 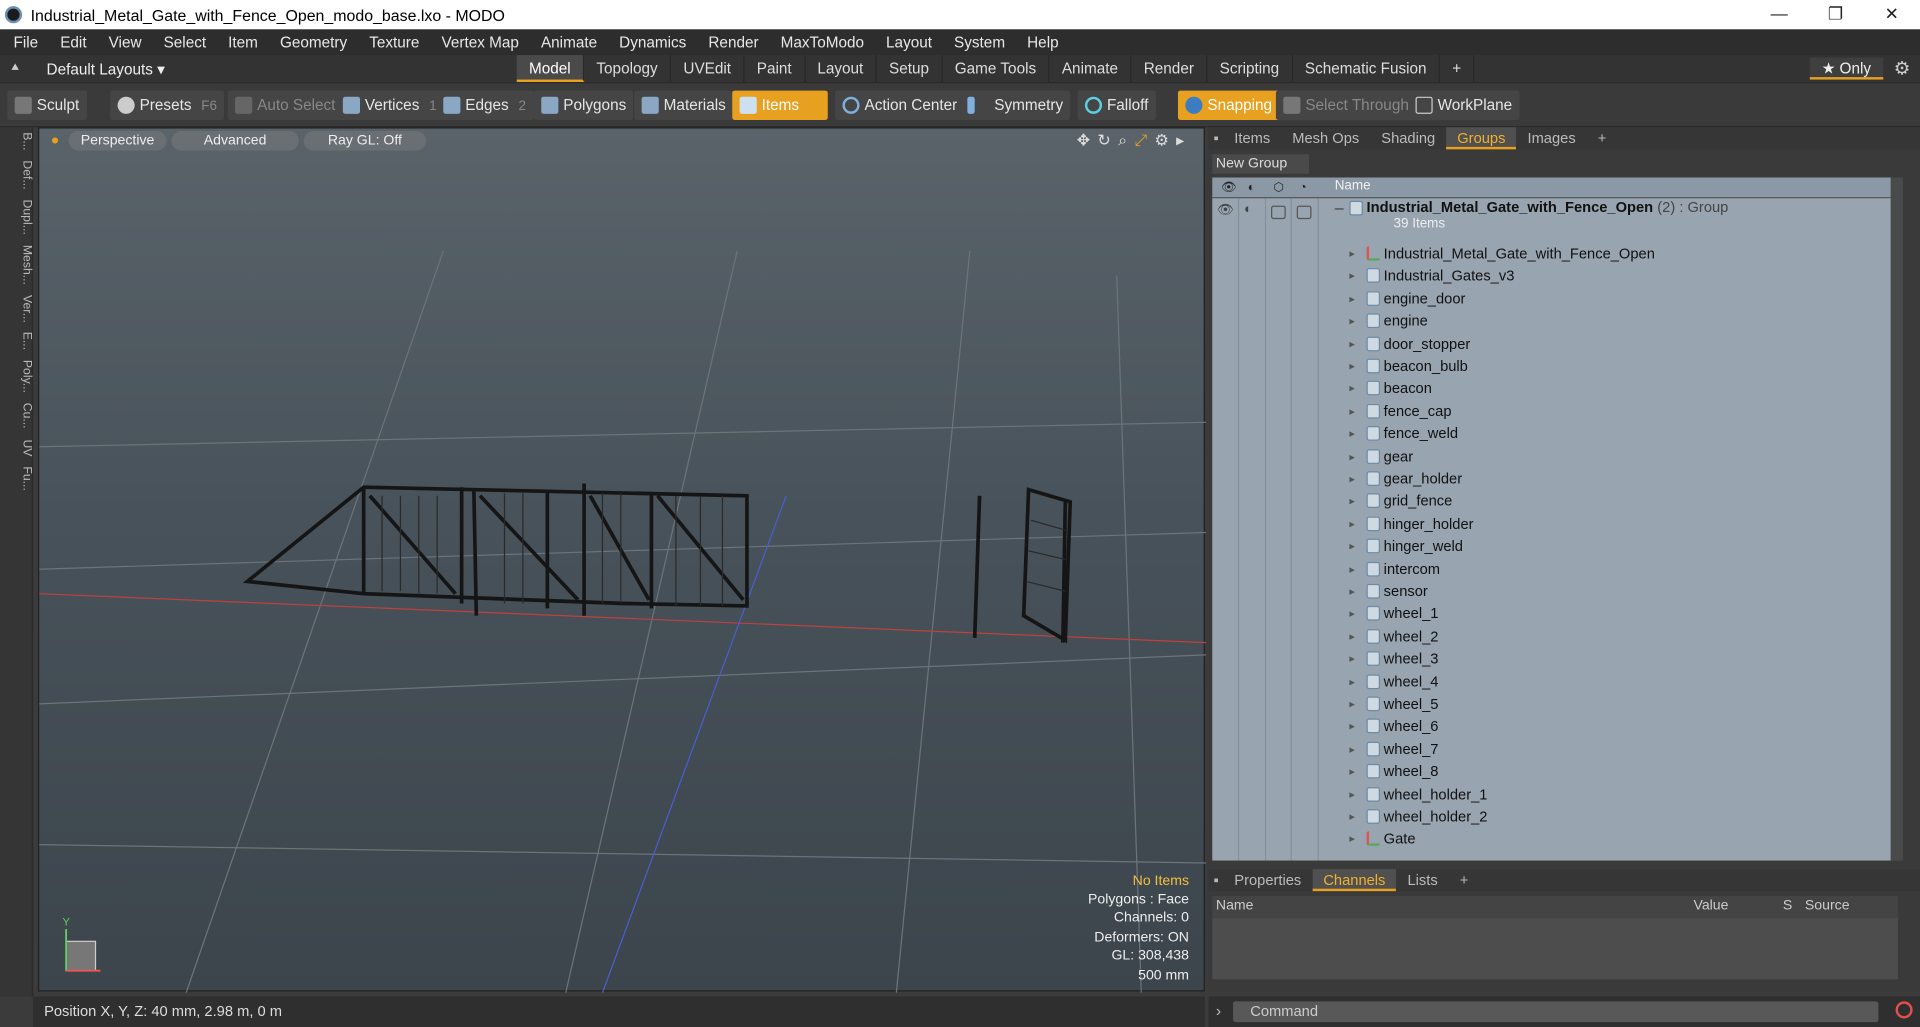 What do you see at coordinates (1235, 905) in the screenshot?
I see `channels-name-col: Name` at bounding box center [1235, 905].